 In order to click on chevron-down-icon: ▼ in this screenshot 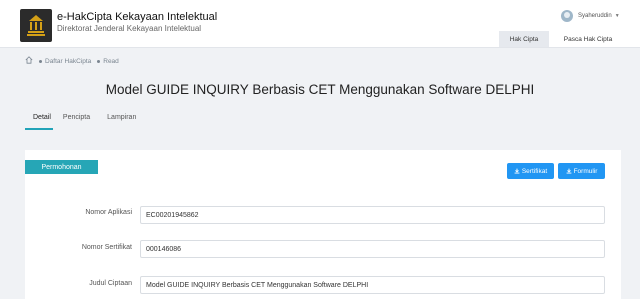, I will do `click(617, 16)`.